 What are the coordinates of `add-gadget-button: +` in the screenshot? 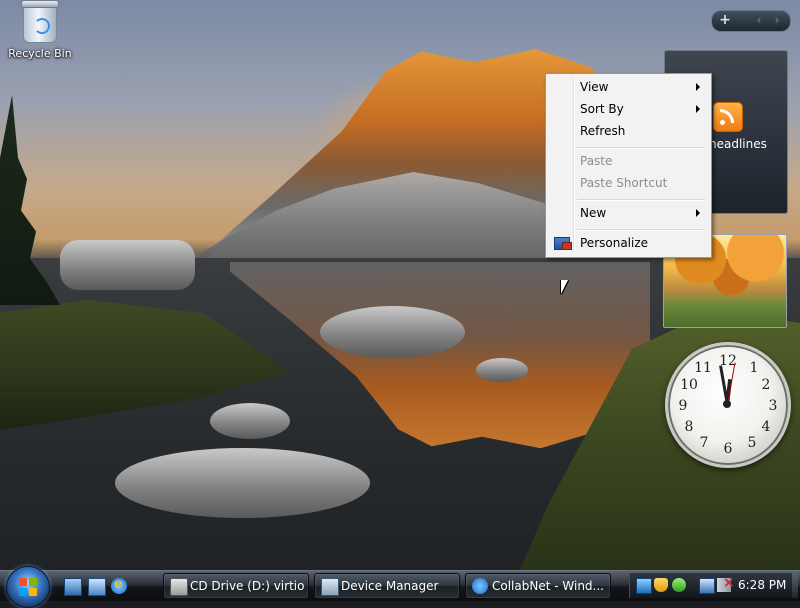 It's located at (725, 20).